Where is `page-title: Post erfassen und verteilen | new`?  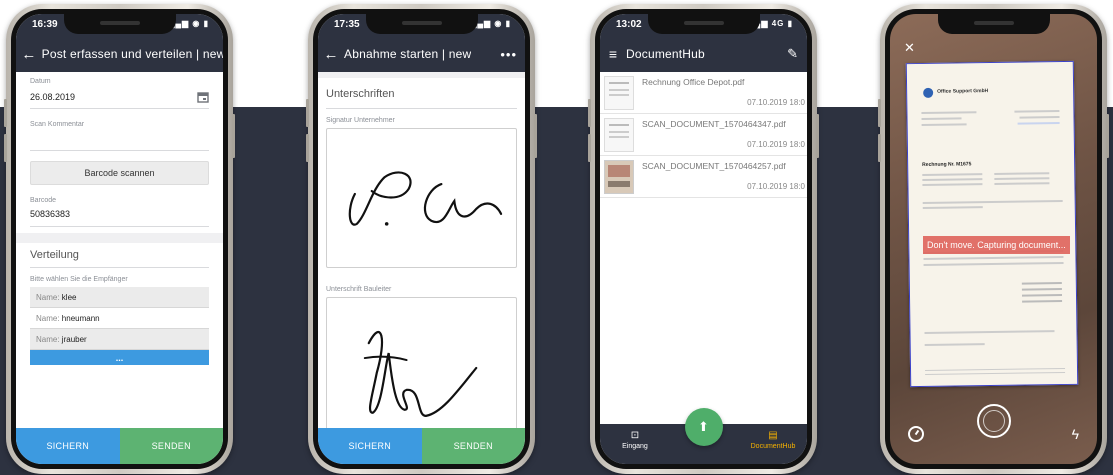
page-title: Post erfassen und verteilen | new is located at coordinates (132, 54).